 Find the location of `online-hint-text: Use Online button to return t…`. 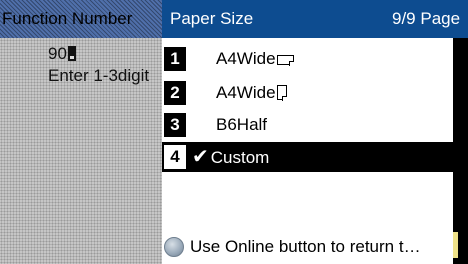

online-hint-text: Use Online button to return t… is located at coordinates (305, 246).